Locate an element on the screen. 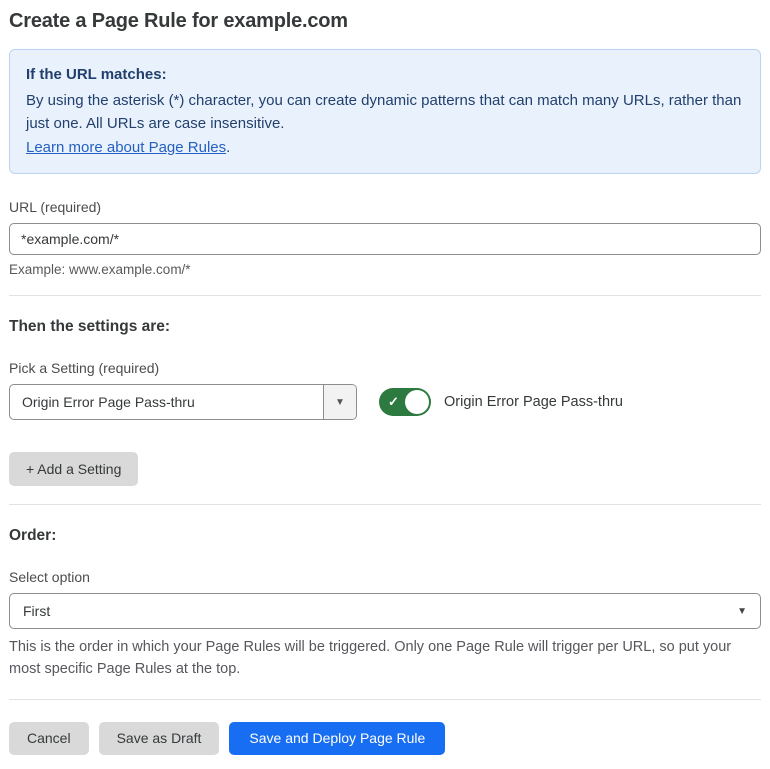 Image resolution: width=770 pixels, height=769 pixels. order-select-label: Select option is located at coordinates (49, 577).